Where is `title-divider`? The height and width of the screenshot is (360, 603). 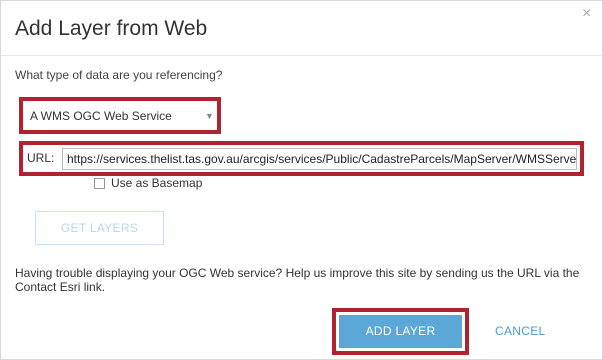
title-divider is located at coordinates (302, 55).